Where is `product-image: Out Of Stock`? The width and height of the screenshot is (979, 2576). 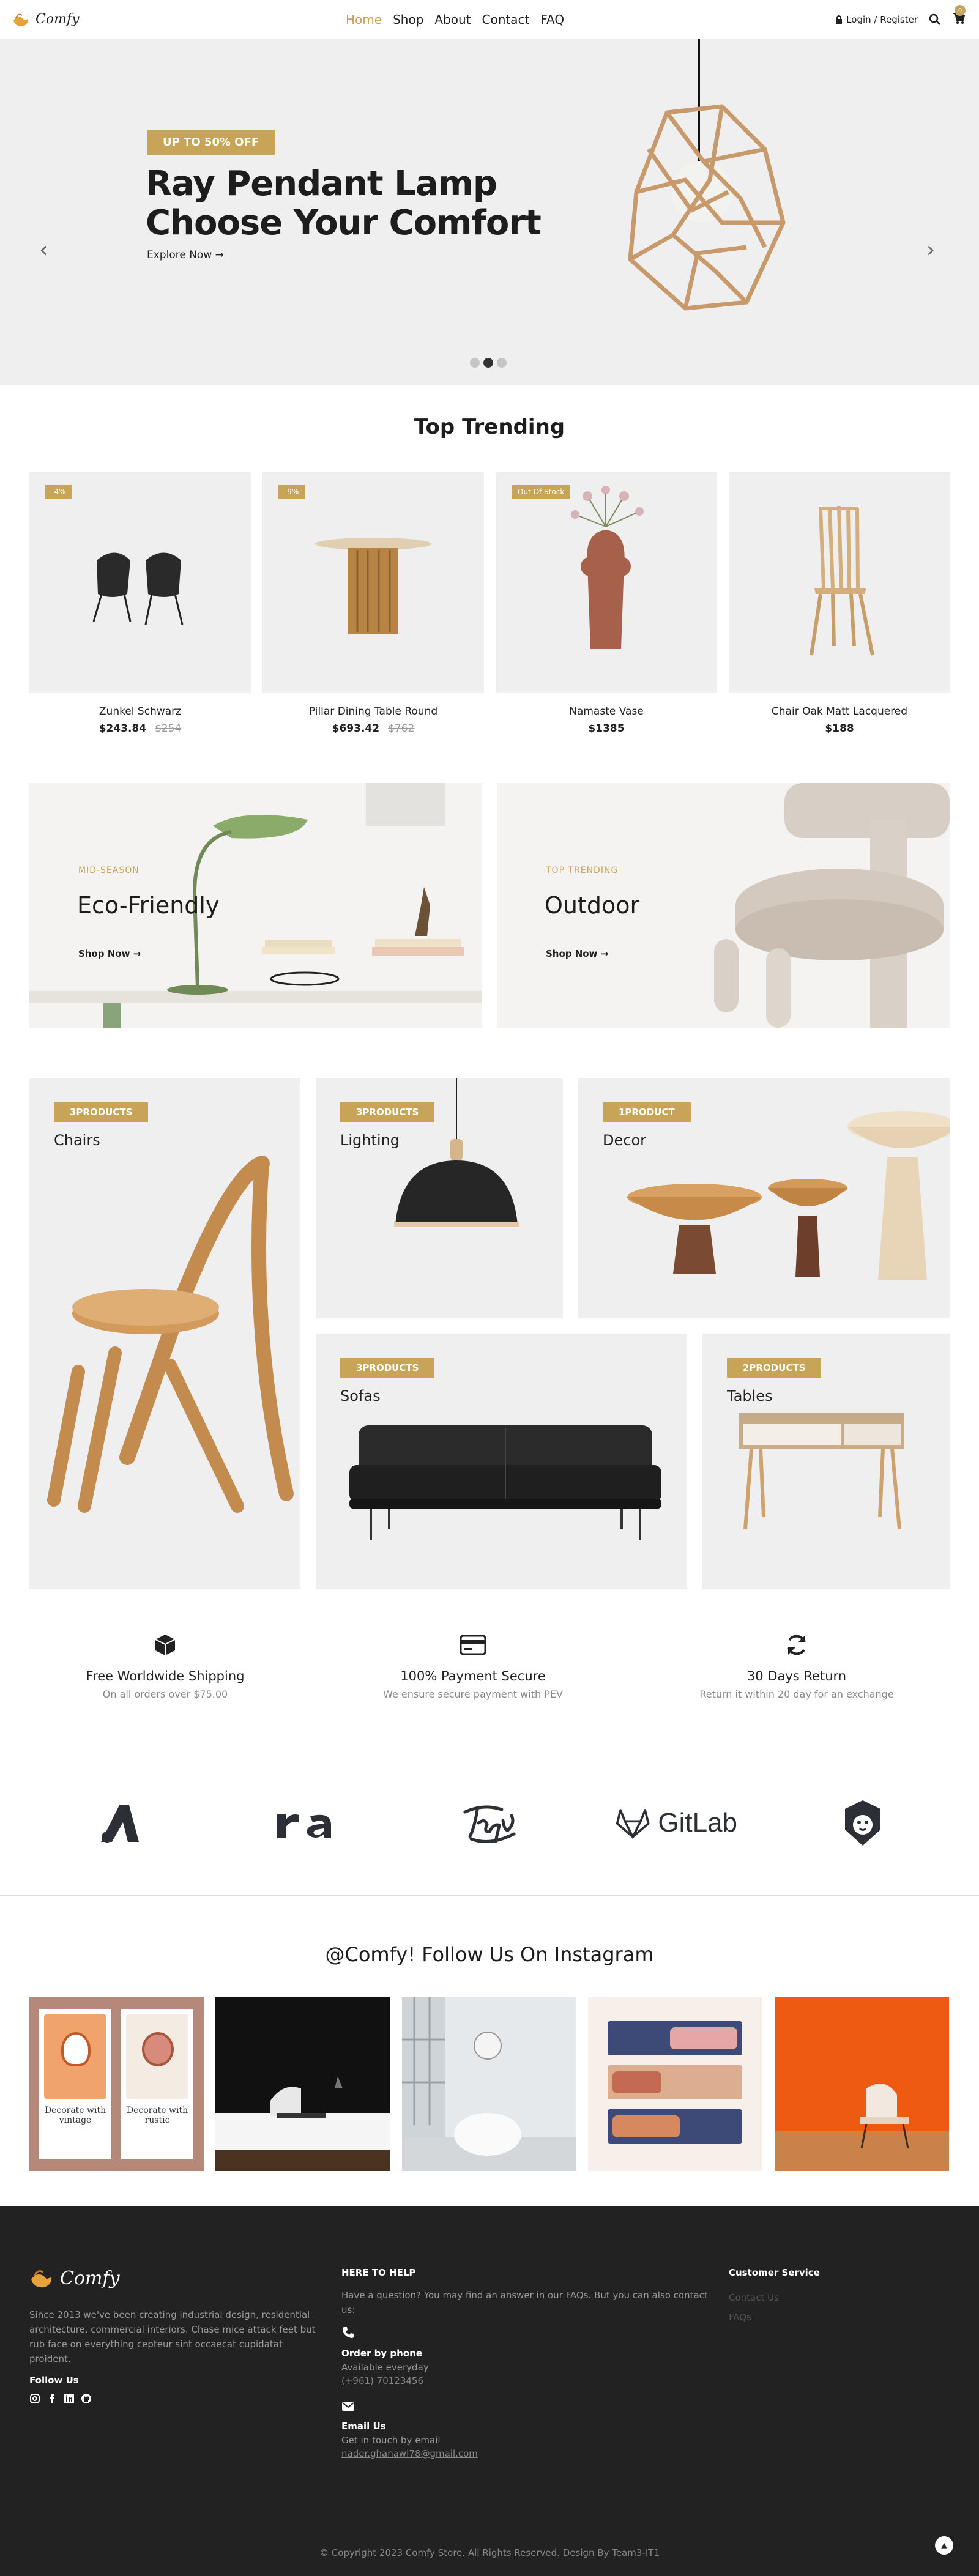 product-image: Out Of Stock is located at coordinates (606, 582).